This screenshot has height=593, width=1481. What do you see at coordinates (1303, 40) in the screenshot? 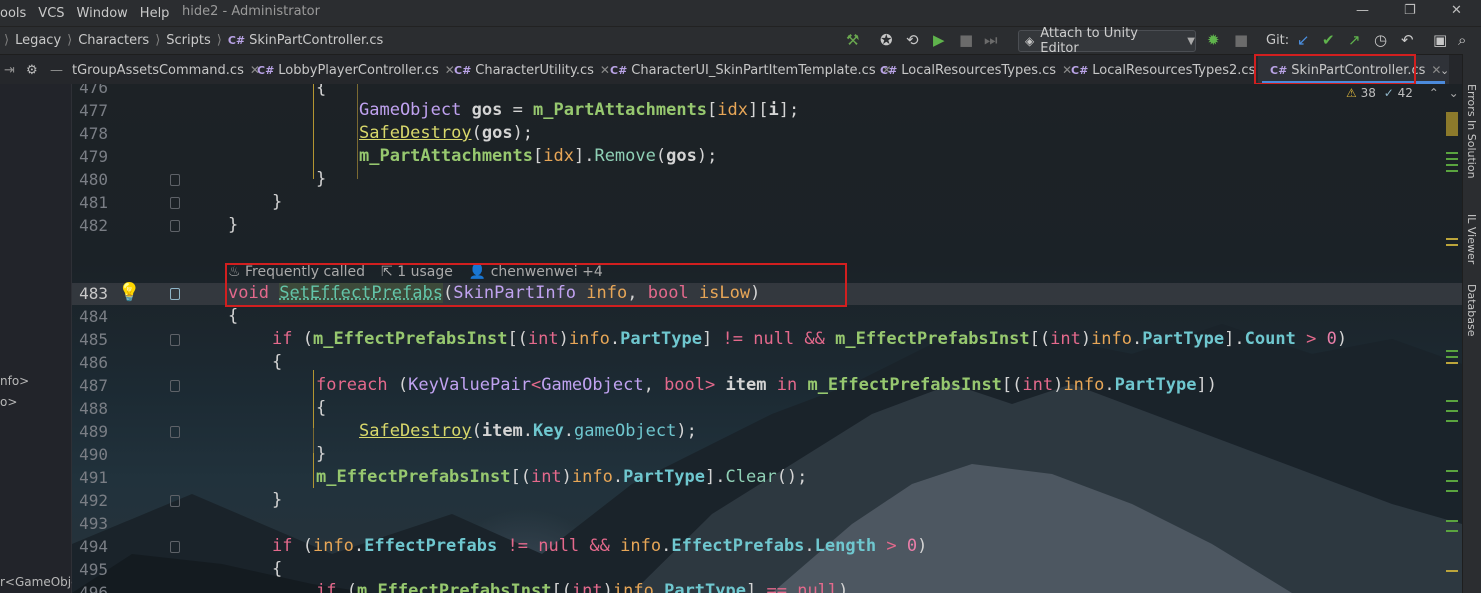
I see `git-update-icon: ↙` at bounding box center [1303, 40].